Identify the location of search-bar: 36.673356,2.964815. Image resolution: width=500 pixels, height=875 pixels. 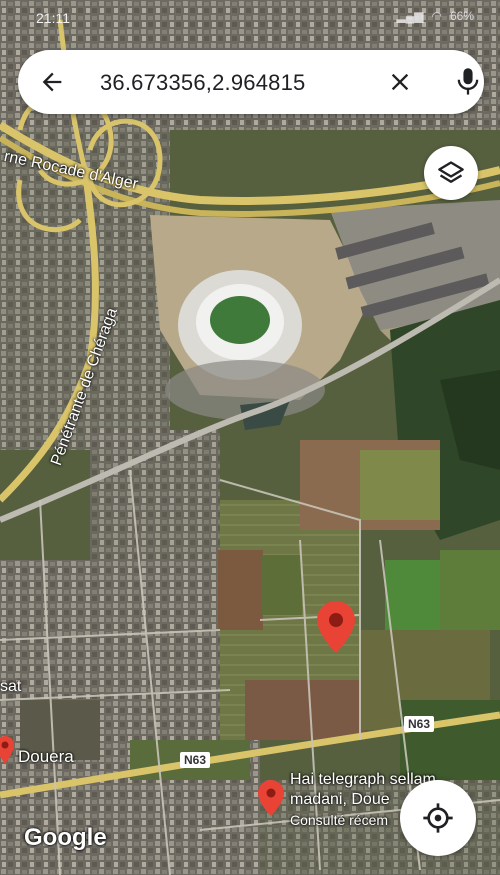
(251, 82).